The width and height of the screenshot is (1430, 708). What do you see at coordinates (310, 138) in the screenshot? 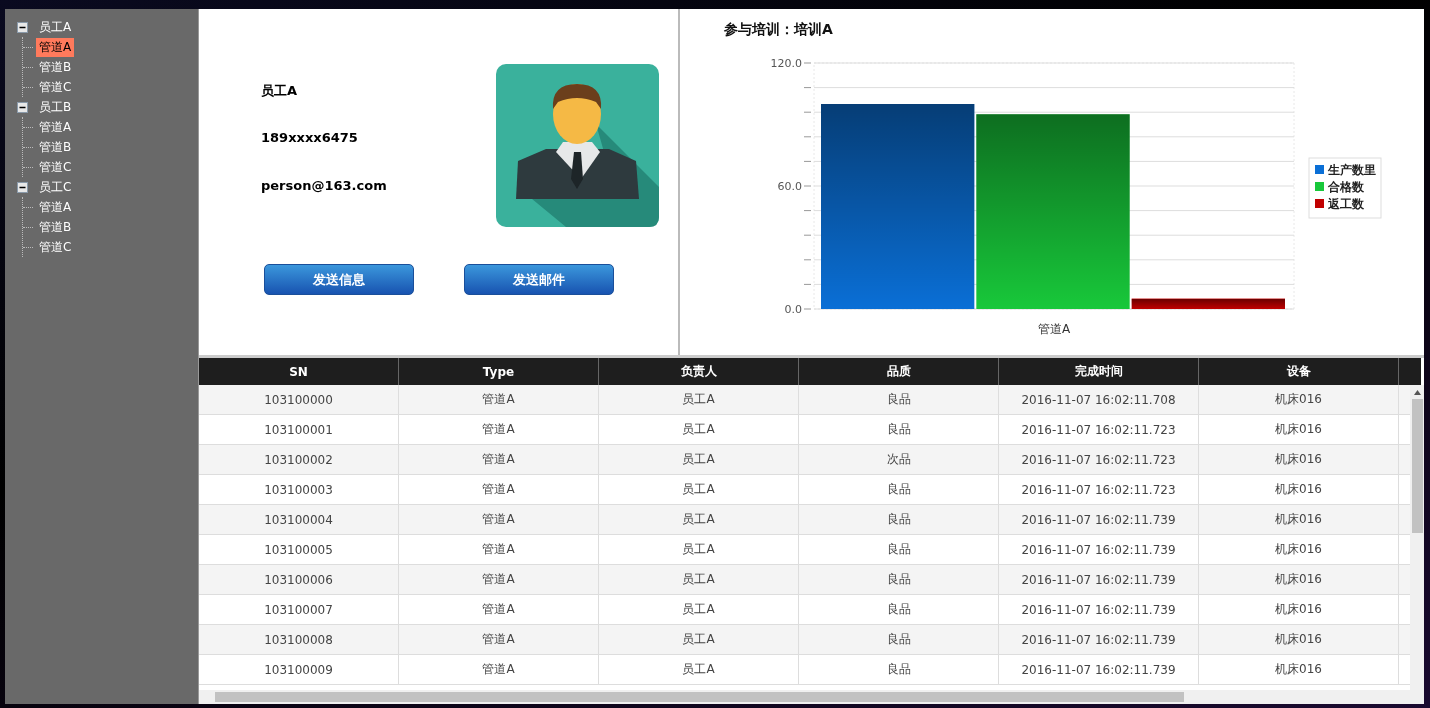
I see `phone-number: 189xxxx6475` at bounding box center [310, 138].